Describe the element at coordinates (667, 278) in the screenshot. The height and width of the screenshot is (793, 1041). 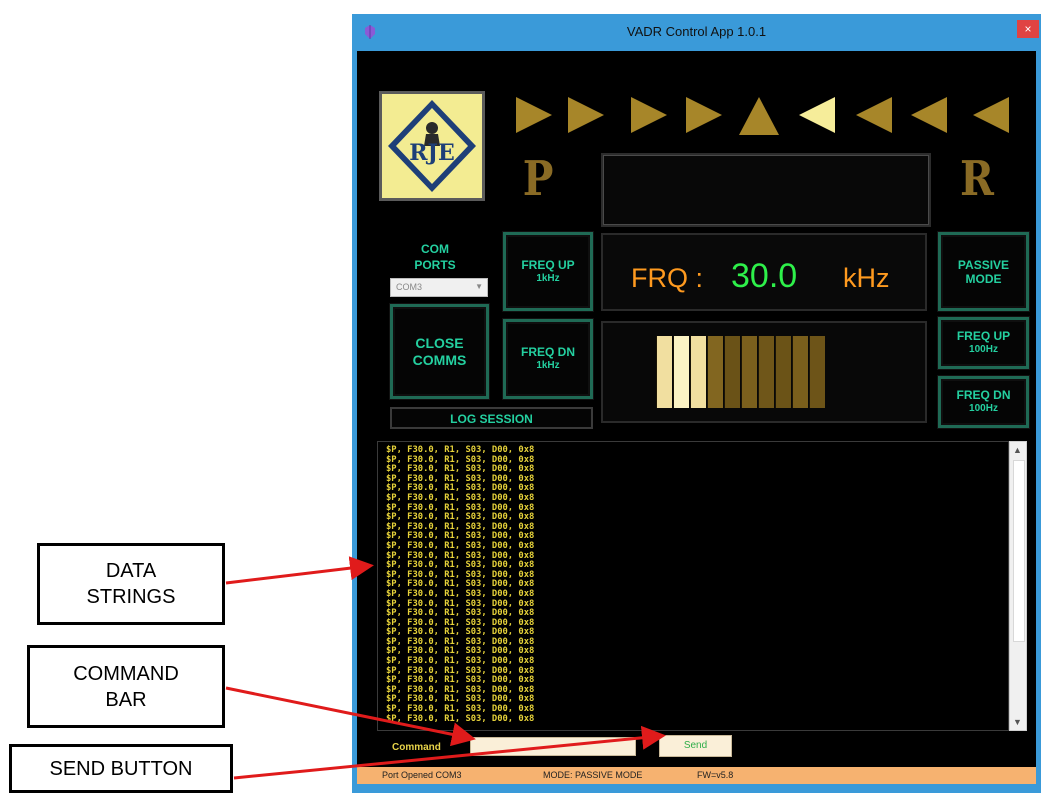
I see `frq-label: FRQ :` at that location.